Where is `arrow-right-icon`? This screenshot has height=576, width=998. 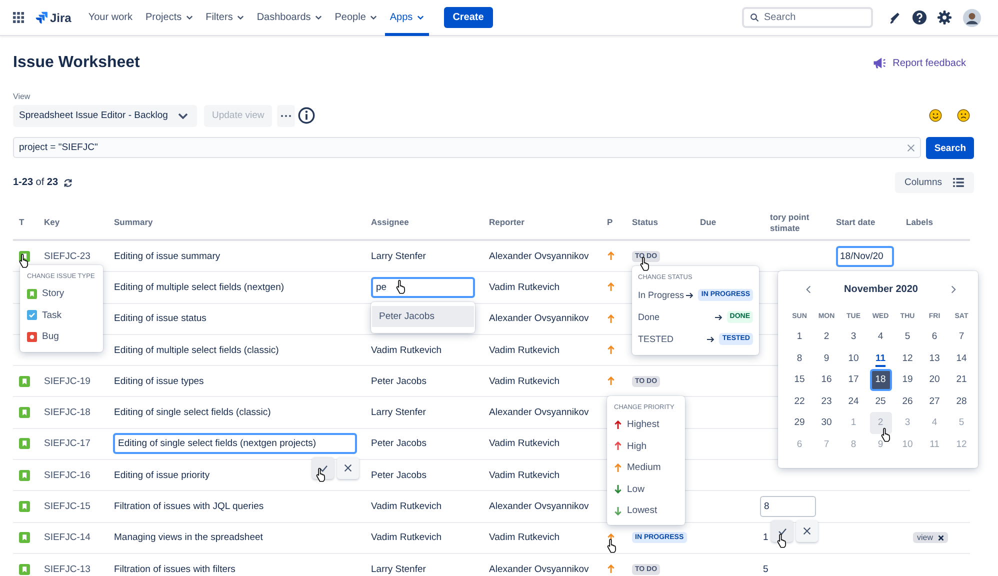 arrow-right-icon is located at coordinates (718, 317).